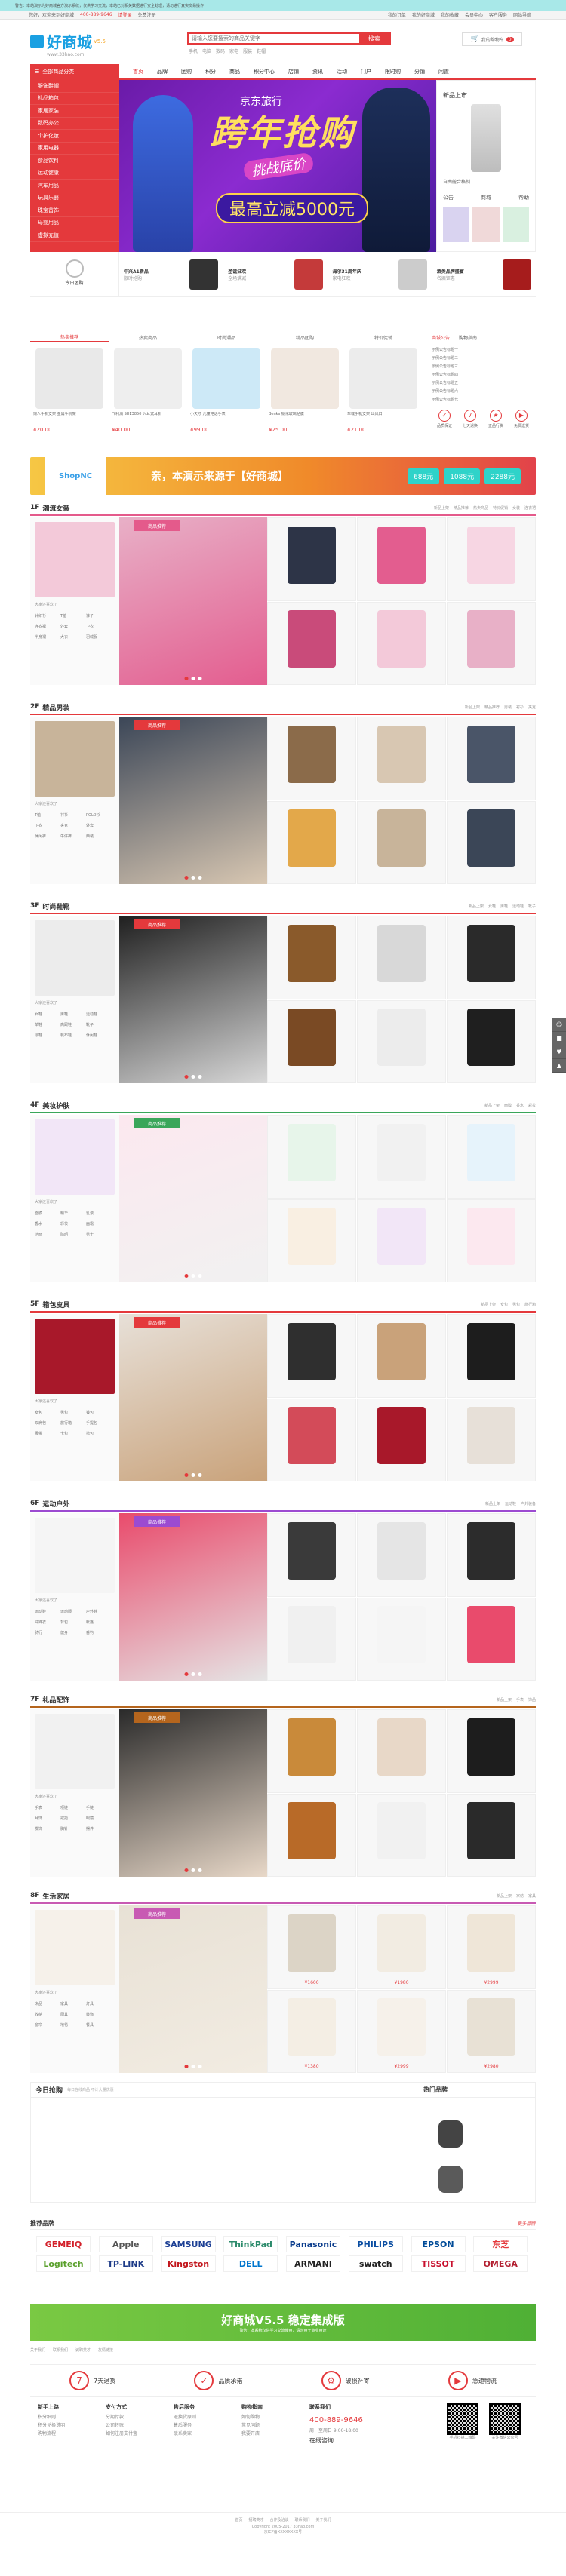 The width and height of the screenshot is (566, 2576). What do you see at coordinates (484, 358) in the screenshot?
I see `news-item: 示例公告标题二` at bounding box center [484, 358].